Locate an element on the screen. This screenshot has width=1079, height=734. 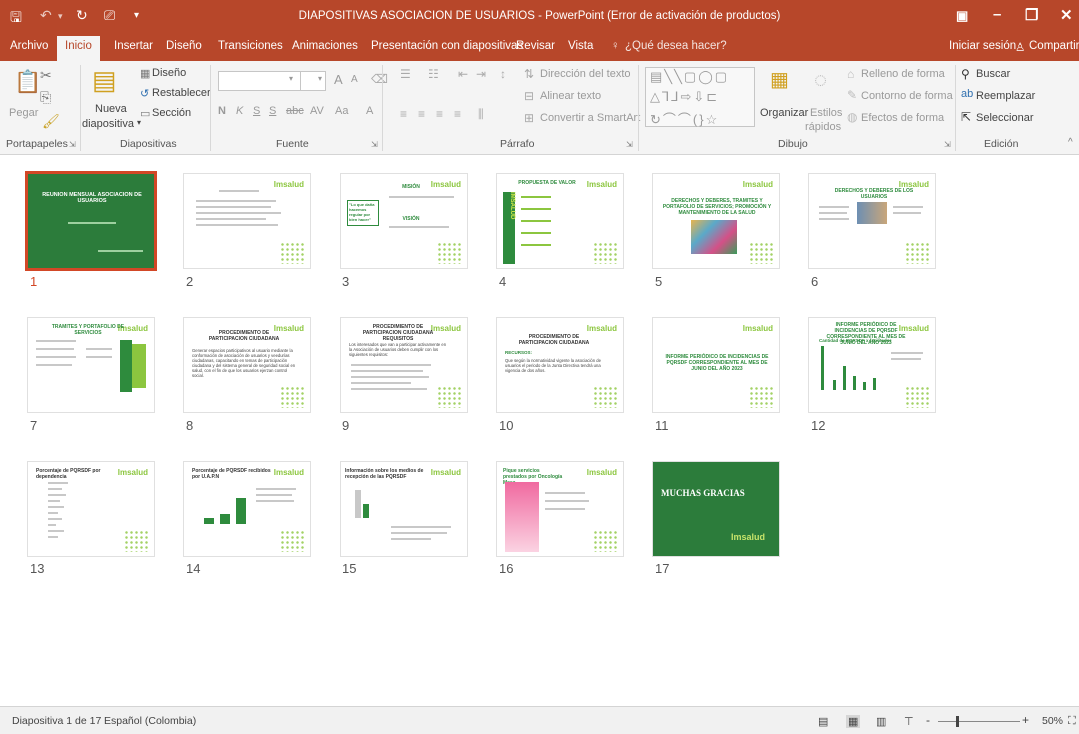
zoom-level: 50% is located at coordinates (1052, 721).